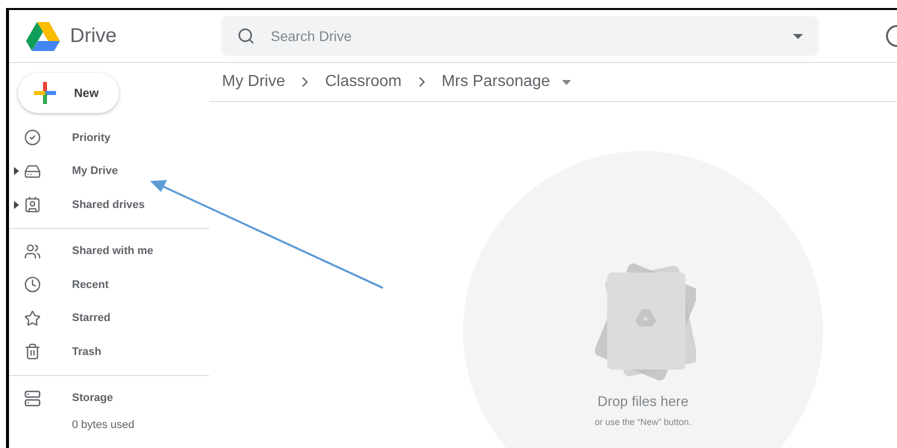 This screenshot has height=448, width=897. What do you see at coordinates (108, 204) in the screenshot?
I see `nav-item: Shared drives` at bounding box center [108, 204].